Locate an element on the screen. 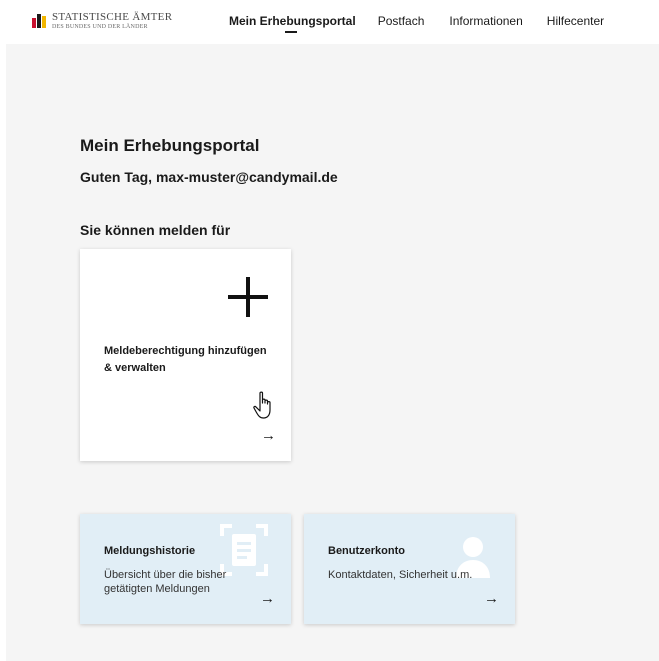  section-title: Sie können melden für is located at coordinates (155, 230).